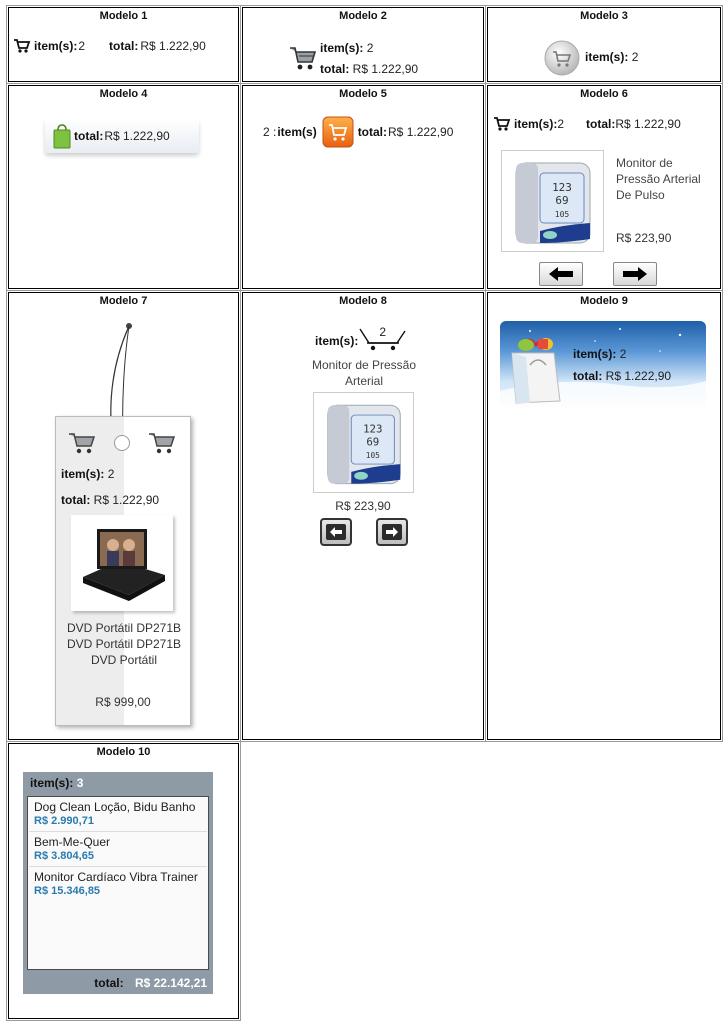 The image size is (728, 1026). Describe the element at coordinates (115, 807) in the screenshot. I see `item-name: Dog Clean Loção, Bidu Banho` at that location.